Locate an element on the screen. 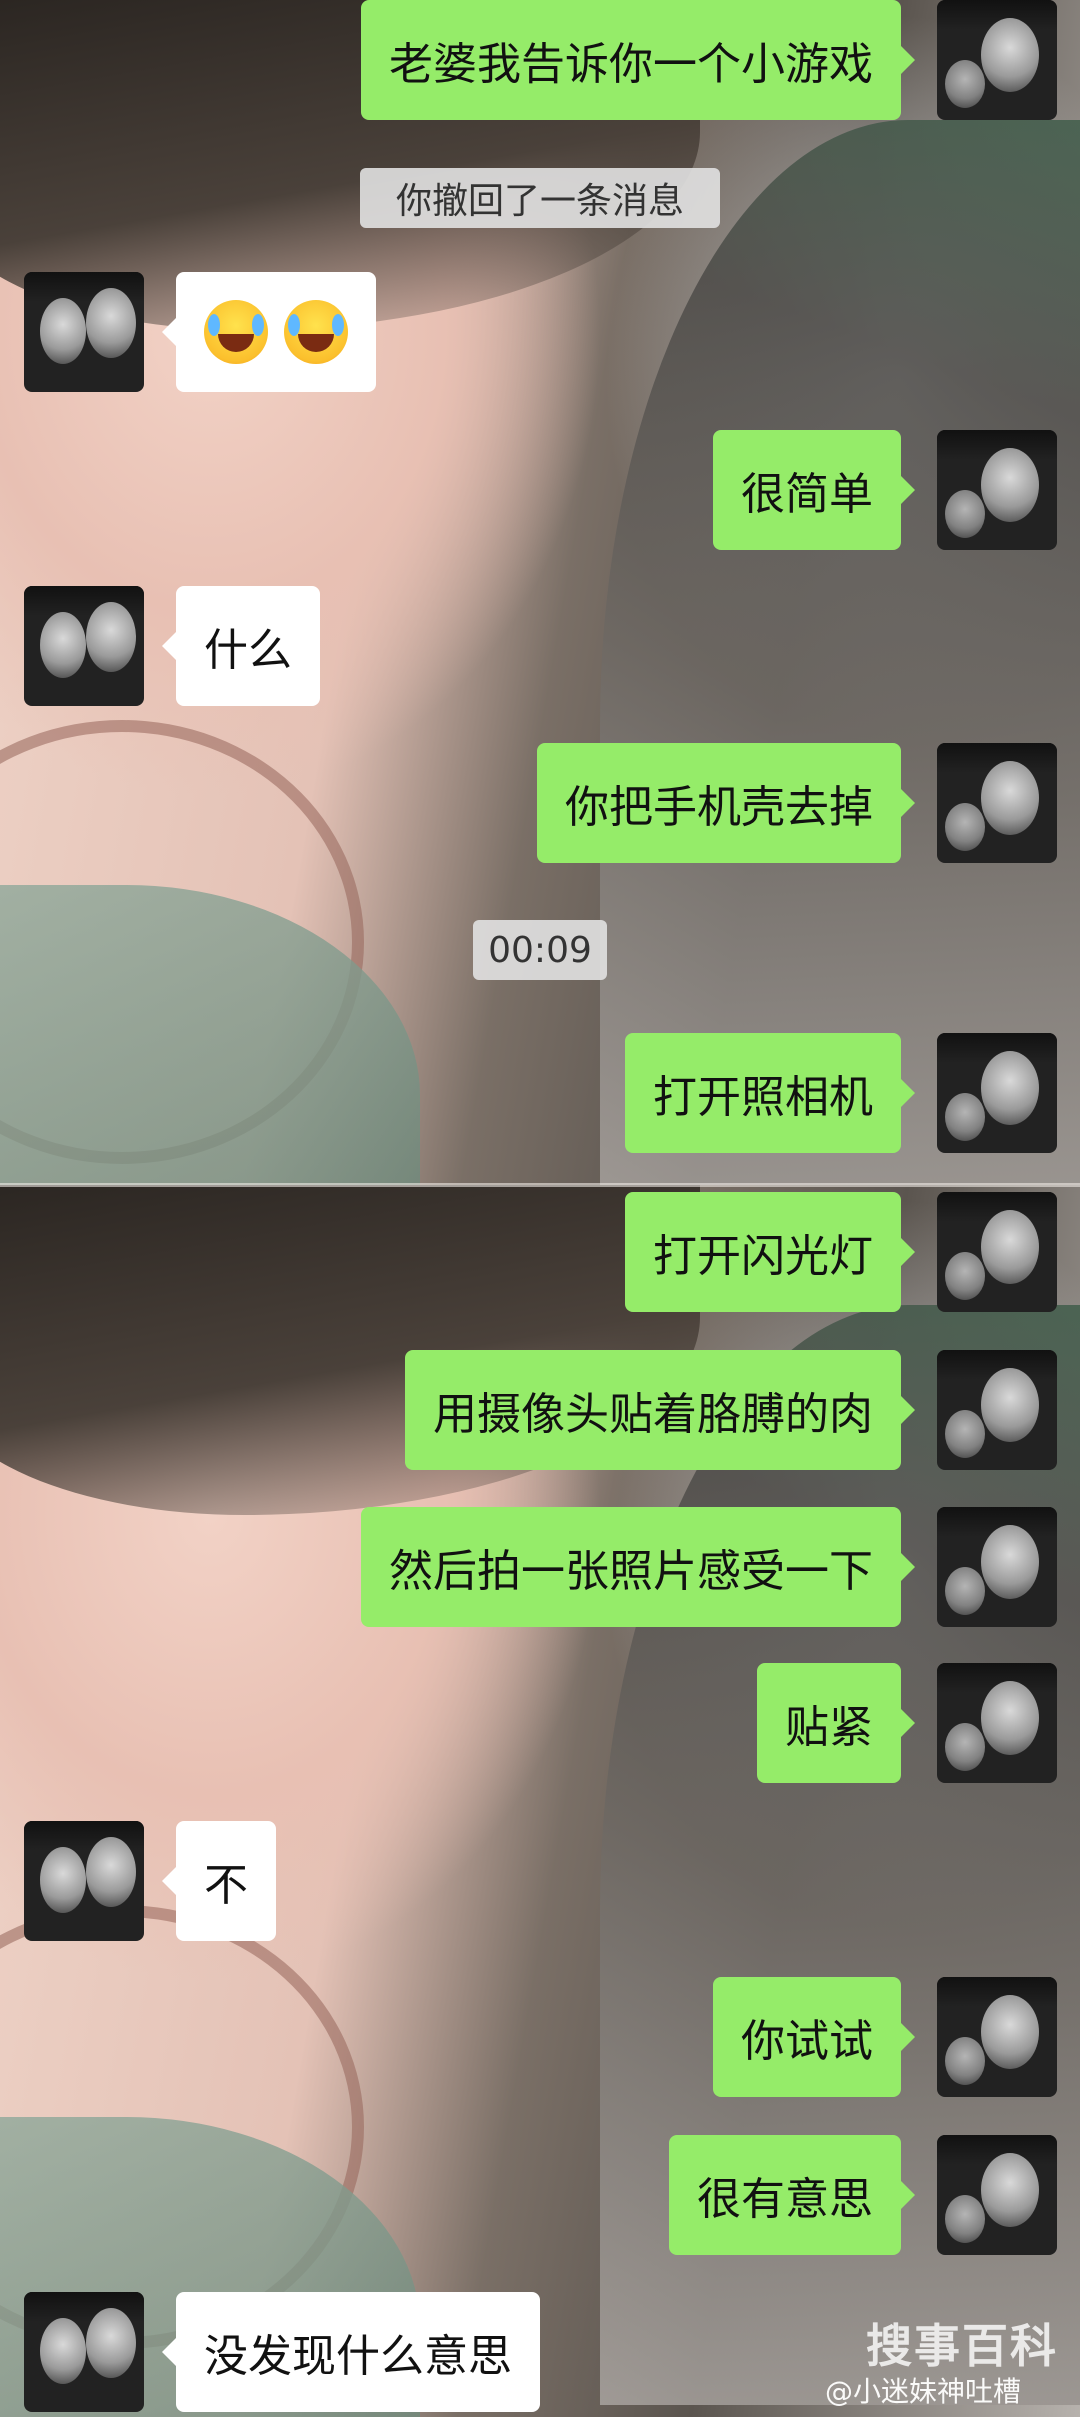 Image resolution: width=1080 pixels, height=2417 pixels. screenshot-divider is located at coordinates (540, 1185).